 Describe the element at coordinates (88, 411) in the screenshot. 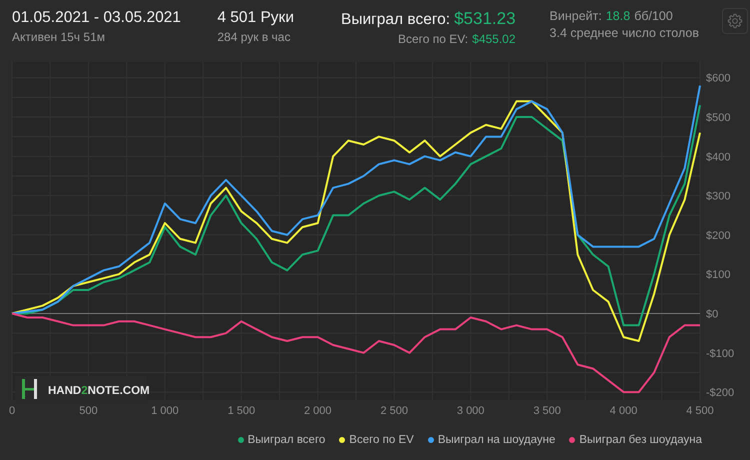

I see `x-tick-label: 500` at that location.